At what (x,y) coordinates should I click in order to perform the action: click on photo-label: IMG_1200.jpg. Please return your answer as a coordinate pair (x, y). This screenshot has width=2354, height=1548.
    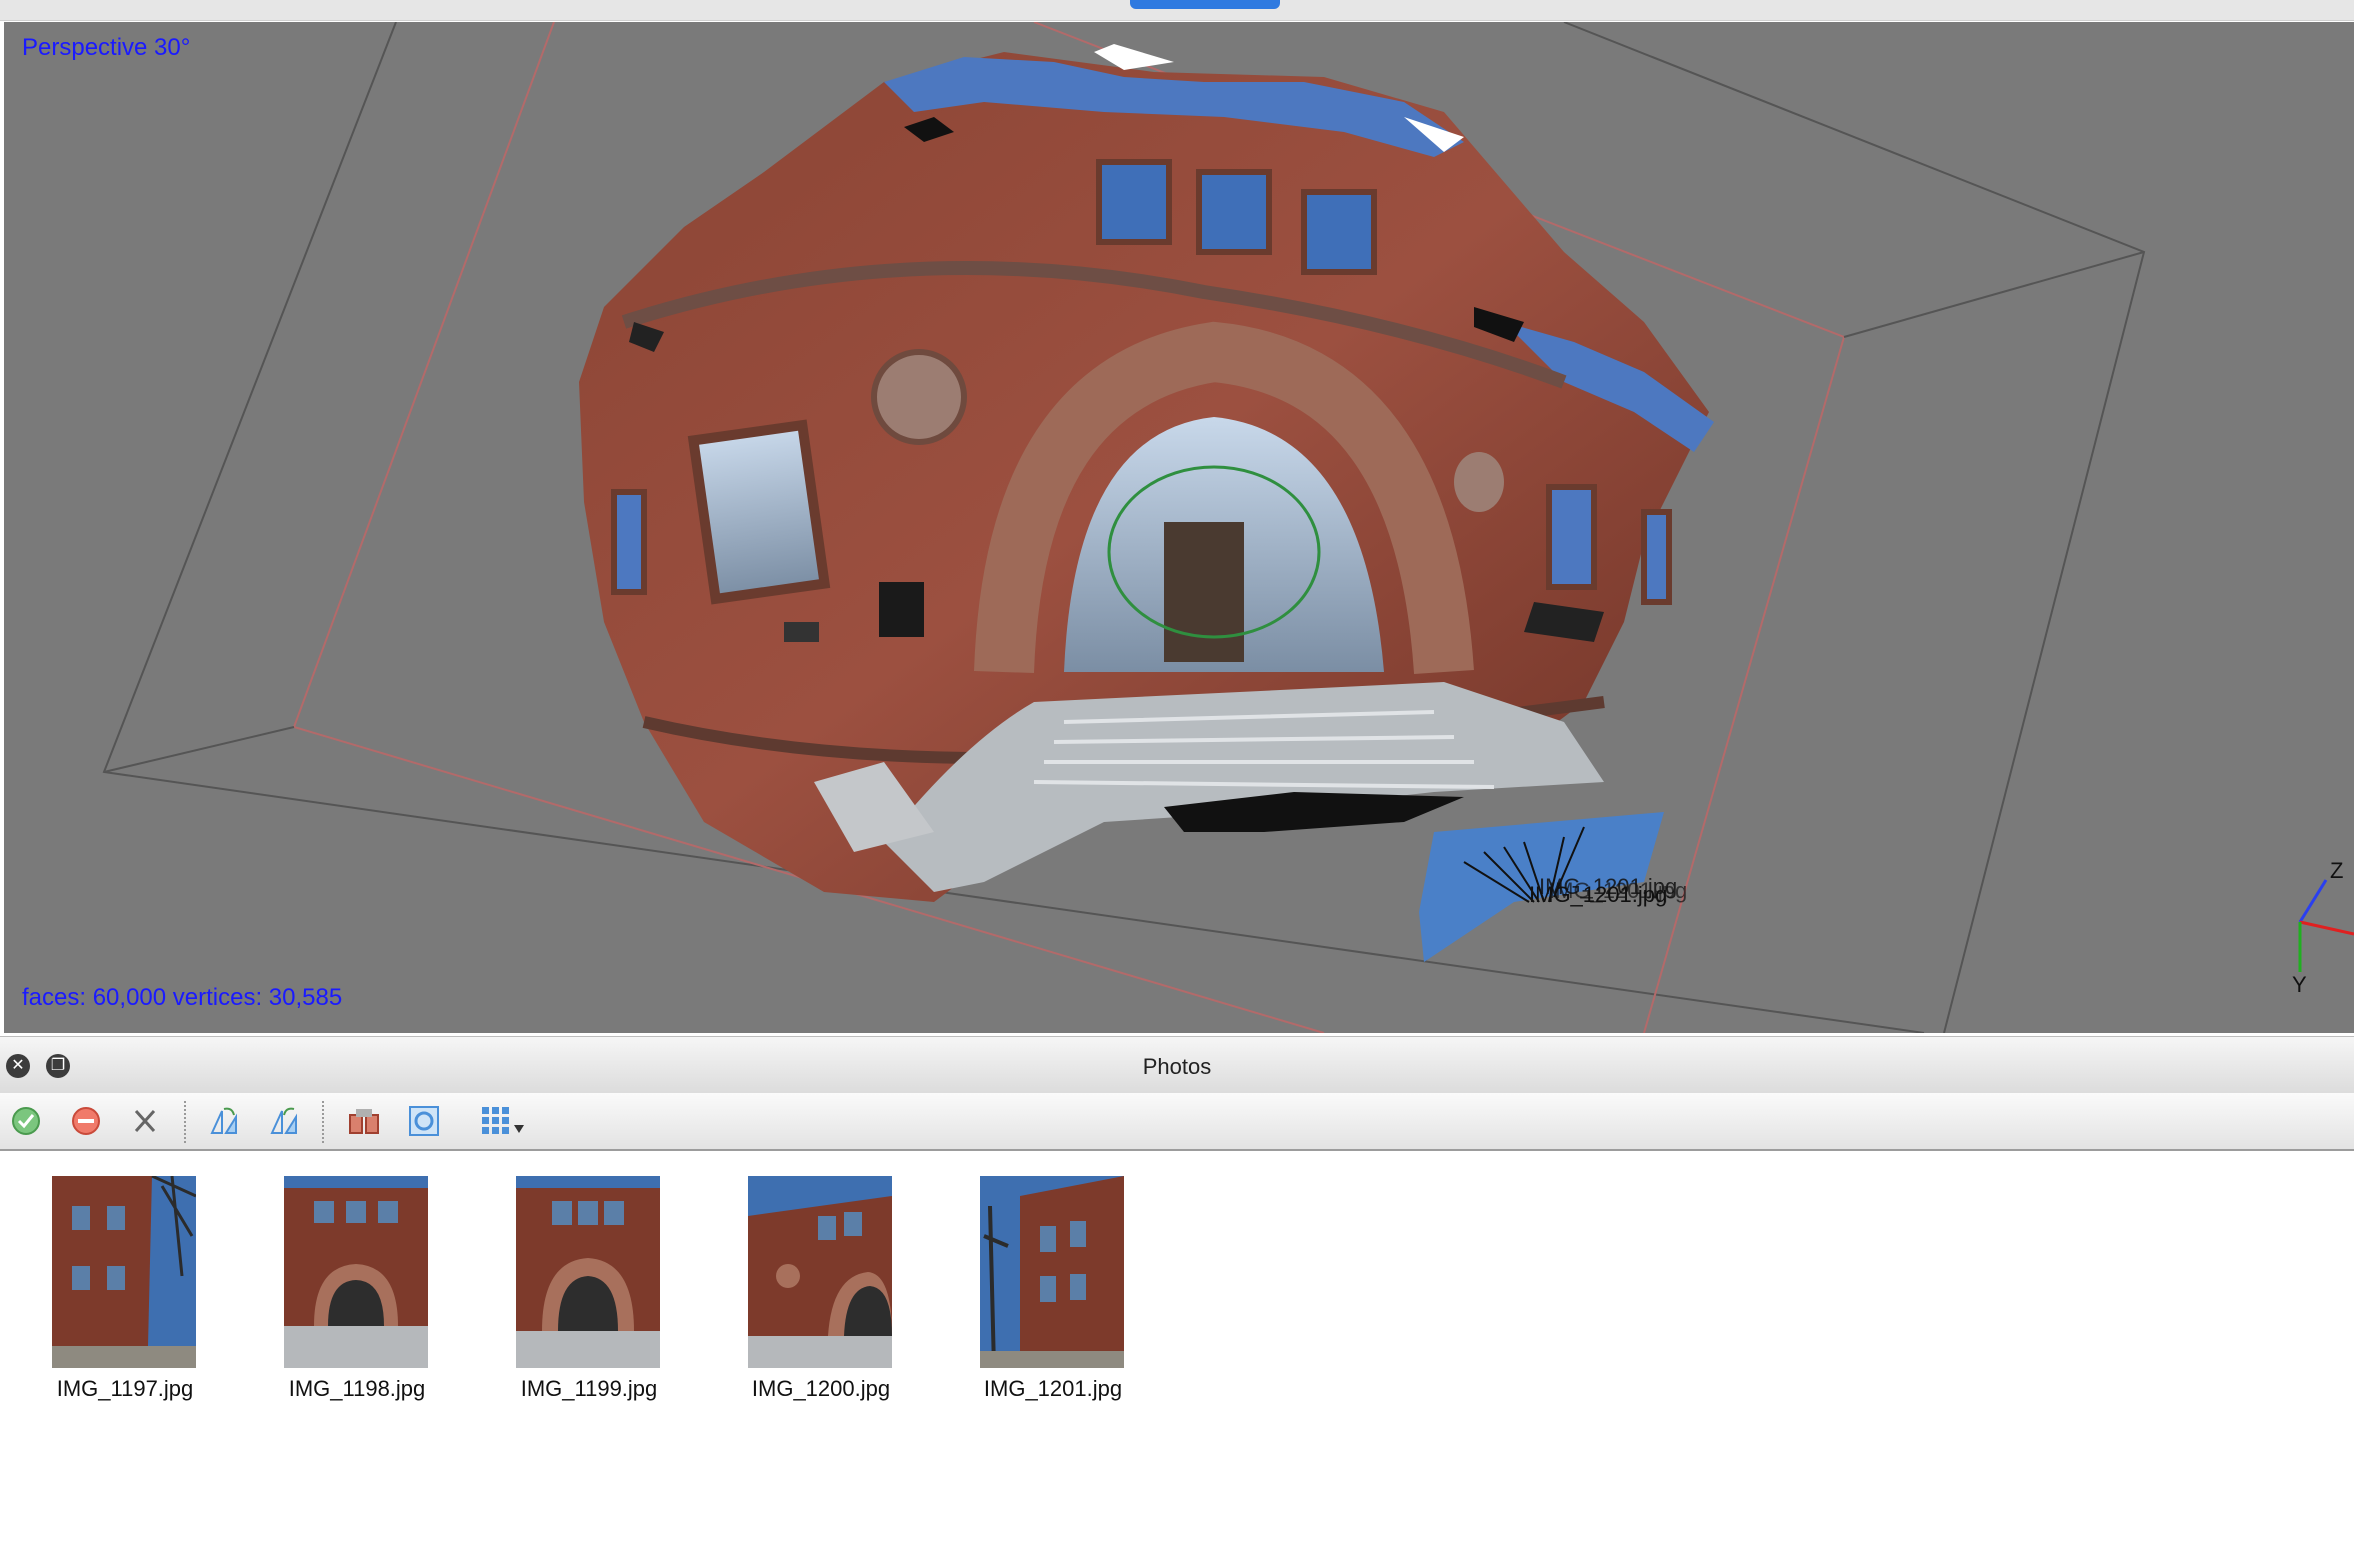
    Looking at the image, I should click on (821, 1388).